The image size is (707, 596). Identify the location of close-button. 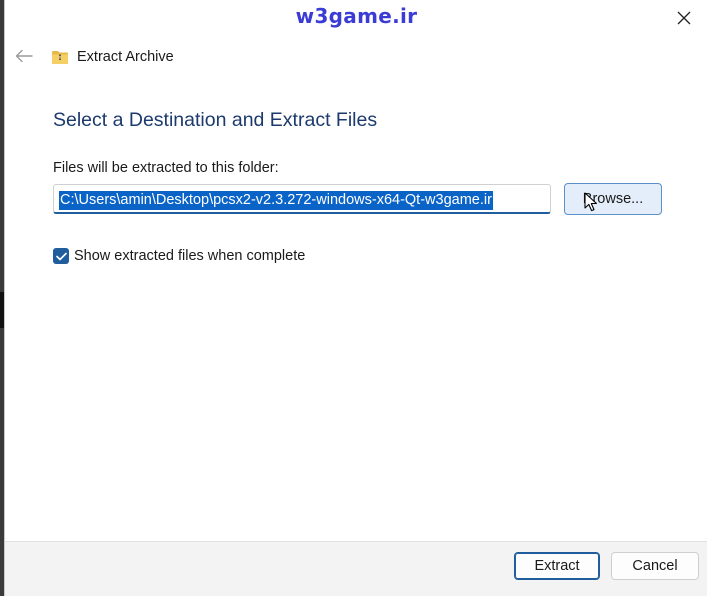
(684, 18).